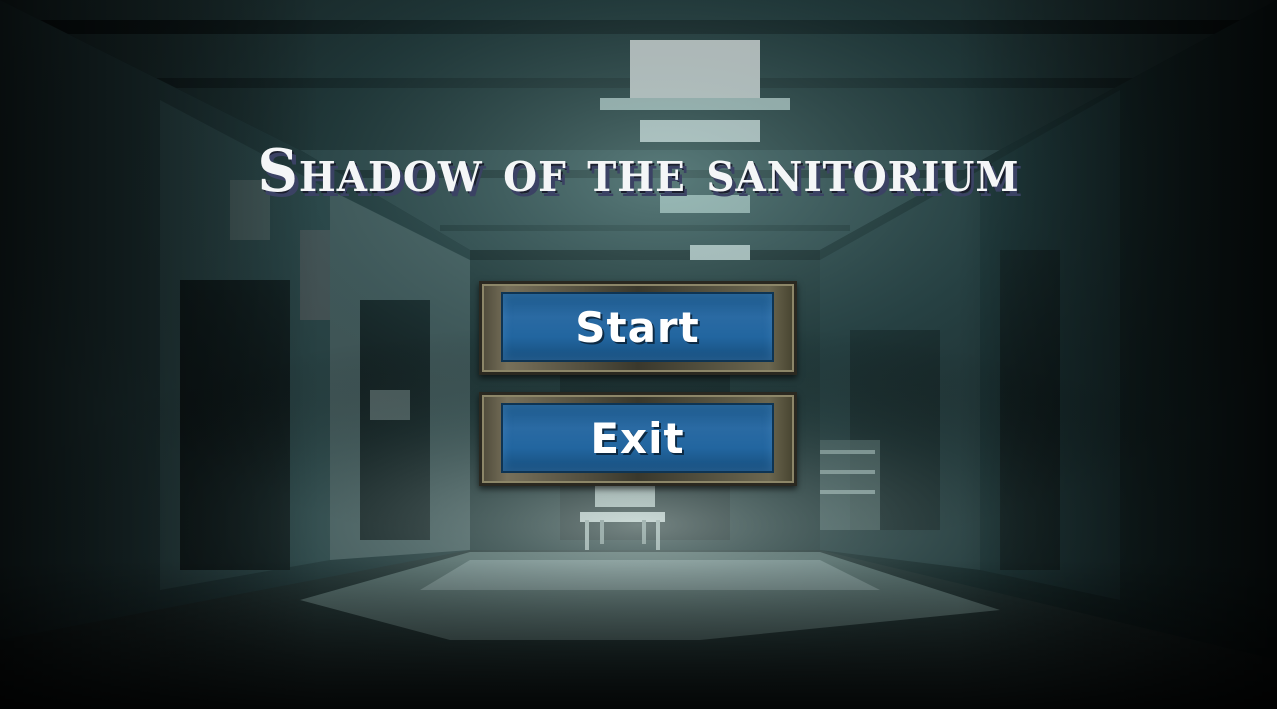 The height and width of the screenshot is (709, 1277). I want to click on start-button-label: Start, so click(637, 327).